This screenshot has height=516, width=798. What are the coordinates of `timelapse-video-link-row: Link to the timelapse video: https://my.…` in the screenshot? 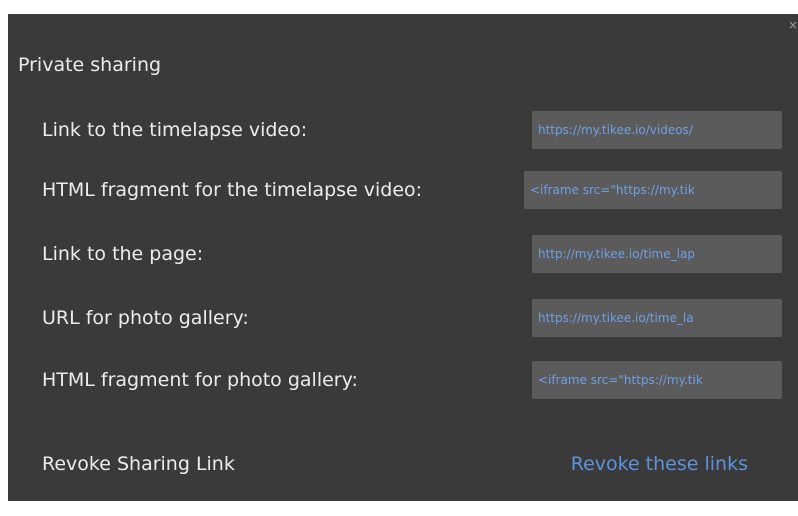 It's located at (412, 130).